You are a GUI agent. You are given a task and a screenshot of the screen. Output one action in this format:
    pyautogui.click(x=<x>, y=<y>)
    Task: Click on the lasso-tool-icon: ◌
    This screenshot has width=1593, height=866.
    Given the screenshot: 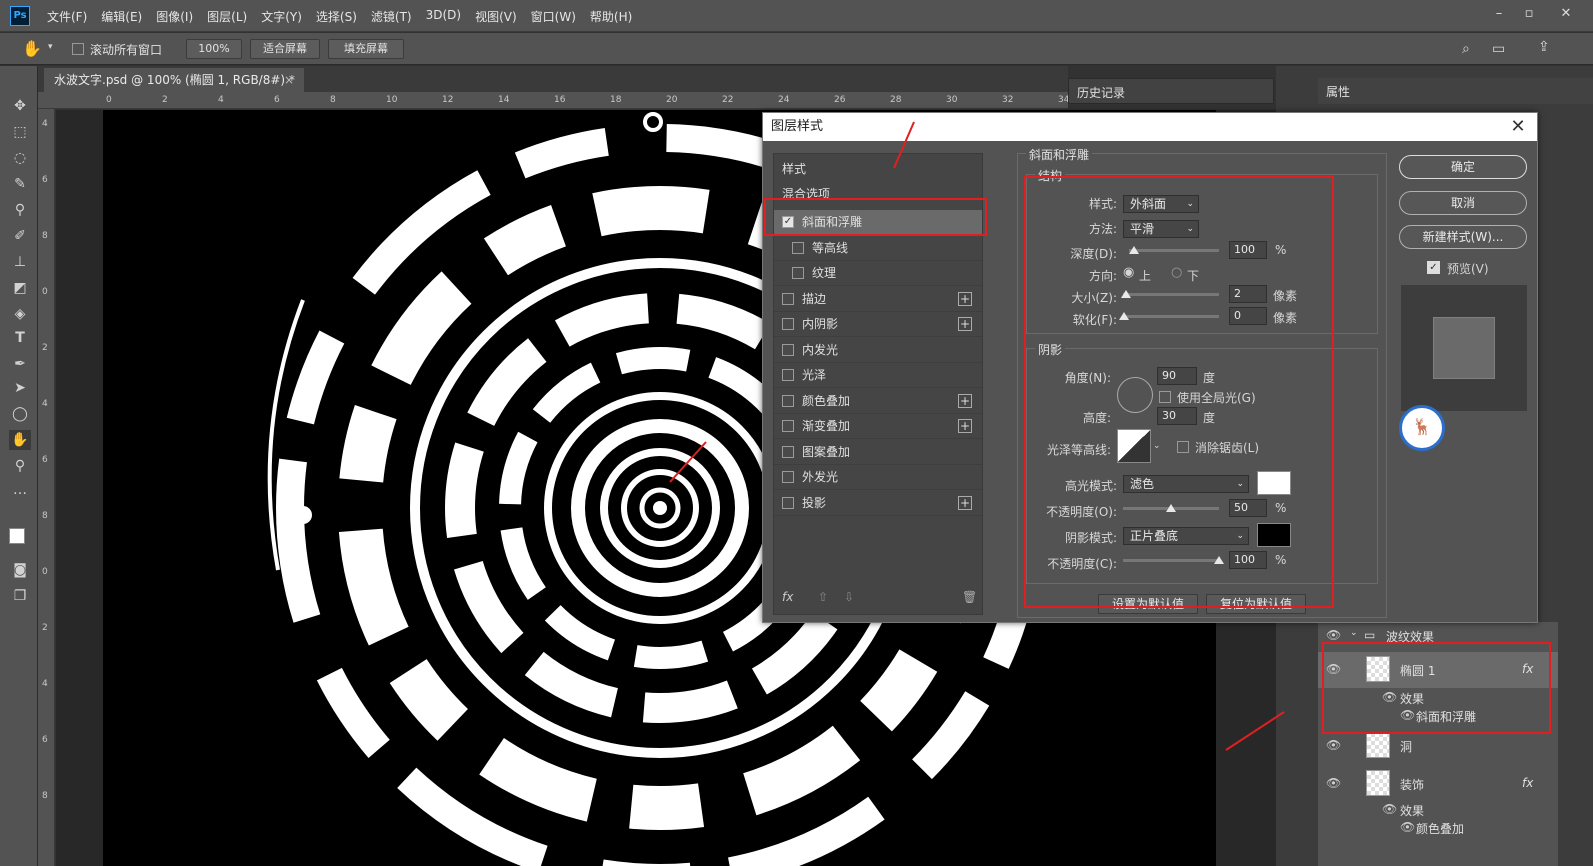 What is the action you would take?
    pyautogui.click(x=20, y=158)
    